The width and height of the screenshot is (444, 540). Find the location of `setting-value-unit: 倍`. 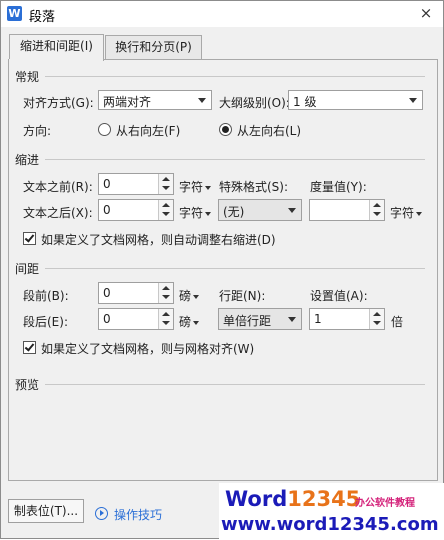

setting-value-unit: 倍 is located at coordinates (397, 322).